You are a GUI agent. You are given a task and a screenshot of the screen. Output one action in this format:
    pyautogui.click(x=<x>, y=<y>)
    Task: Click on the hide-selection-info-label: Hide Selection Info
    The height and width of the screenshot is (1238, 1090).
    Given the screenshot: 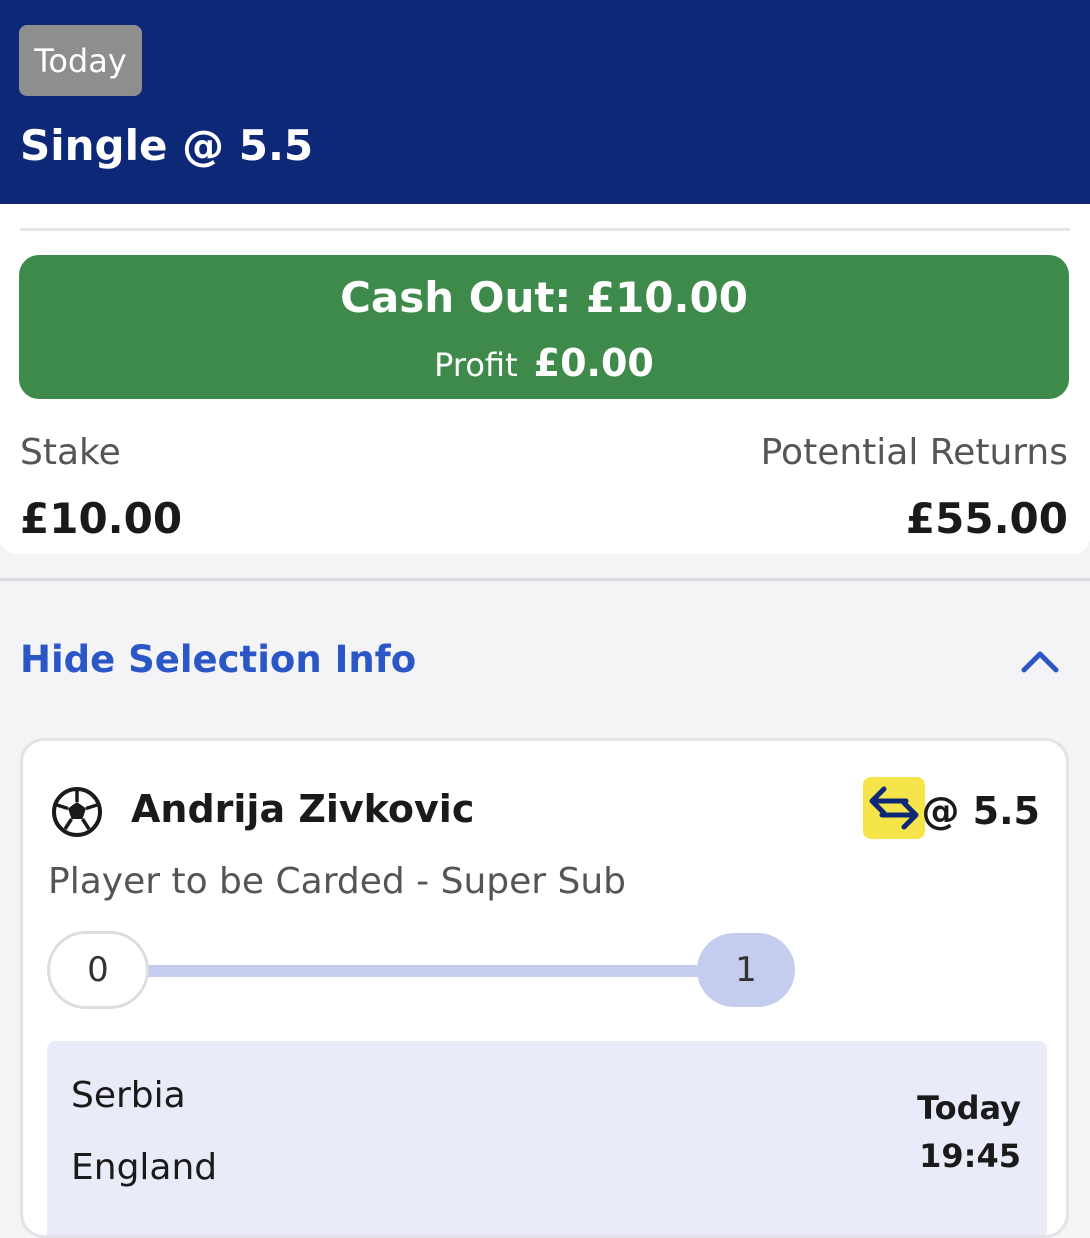 What is the action you would take?
    pyautogui.click(x=218, y=659)
    